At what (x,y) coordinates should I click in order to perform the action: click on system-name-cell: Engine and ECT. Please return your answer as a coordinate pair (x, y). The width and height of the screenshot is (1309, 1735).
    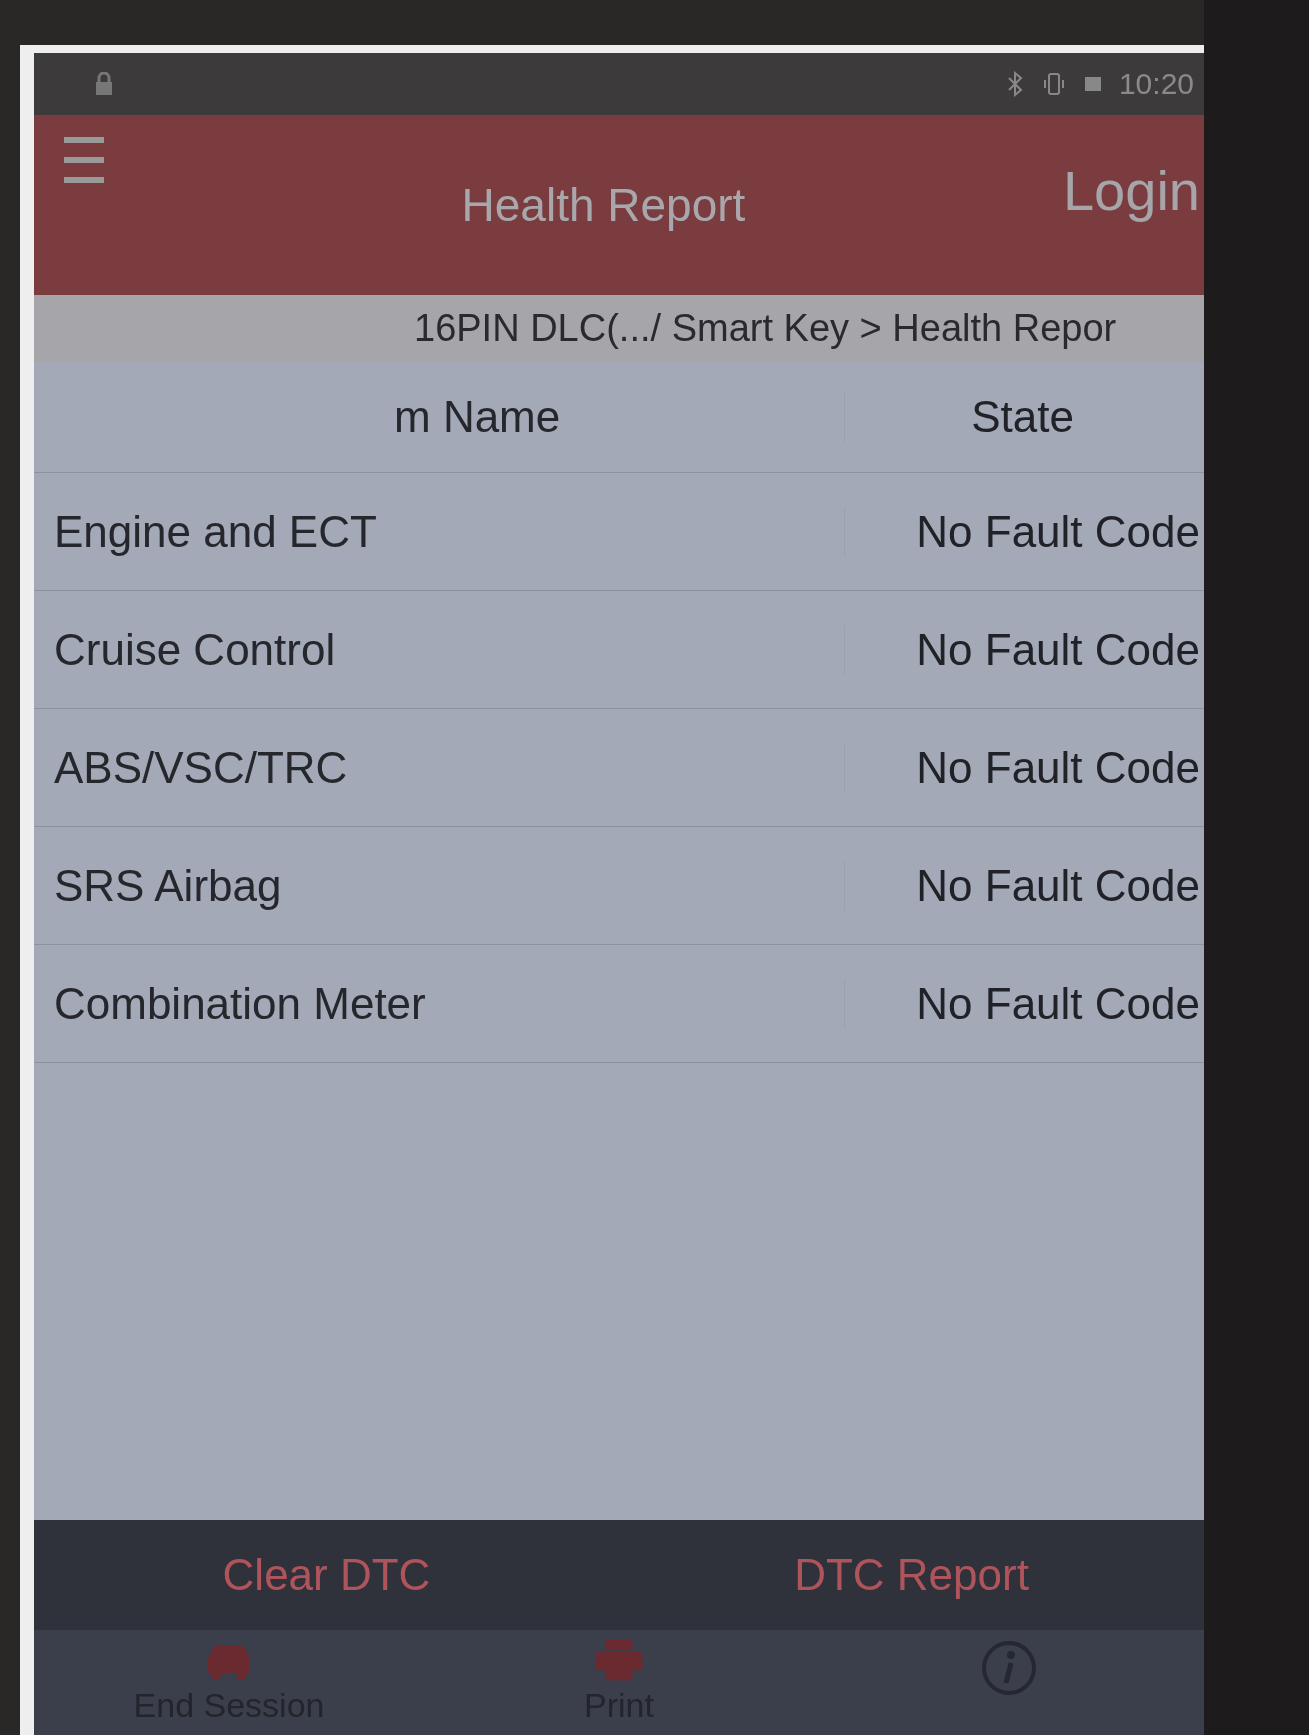
    Looking at the image, I should click on (439, 531).